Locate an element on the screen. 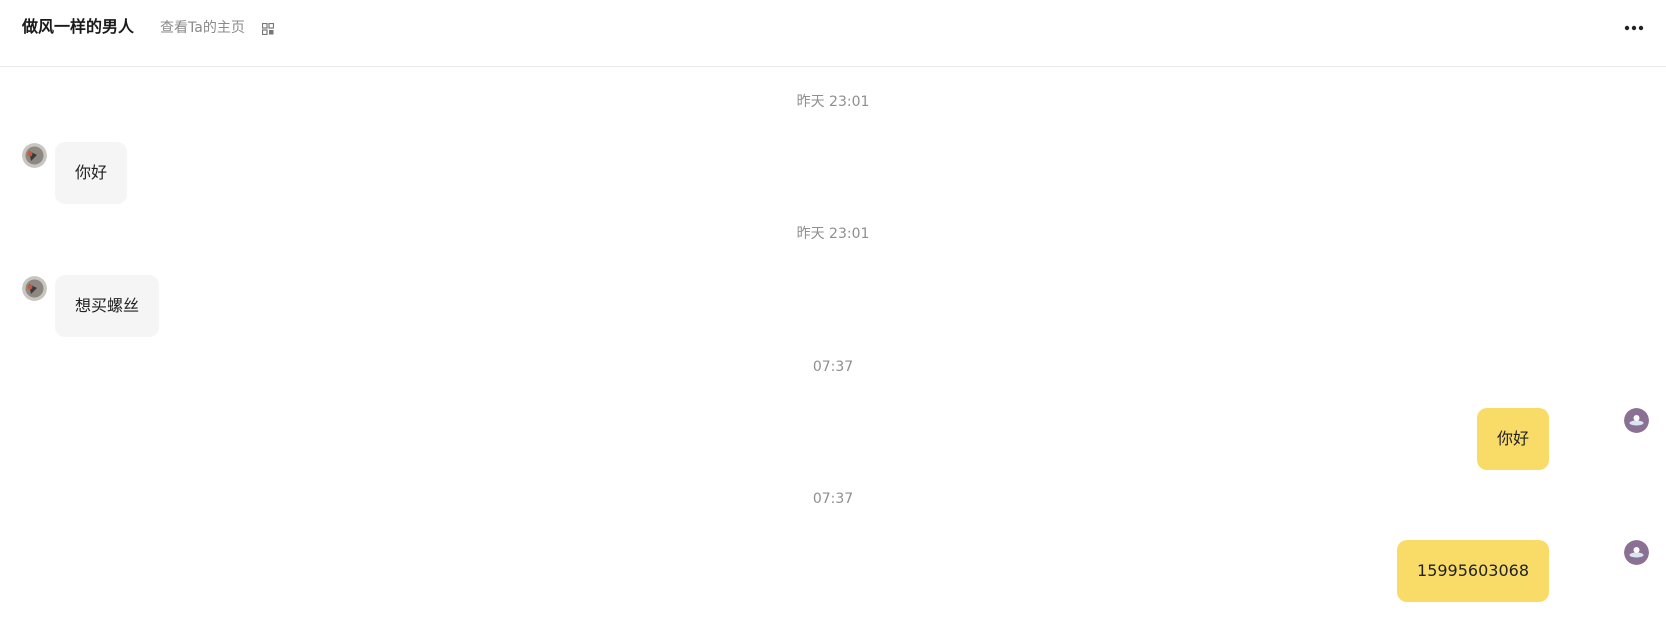 Image resolution: width=1666 pixels, height=631 pixels. outgoing-message-bubble: 15995603068 is located at coordinates (1473, 571).